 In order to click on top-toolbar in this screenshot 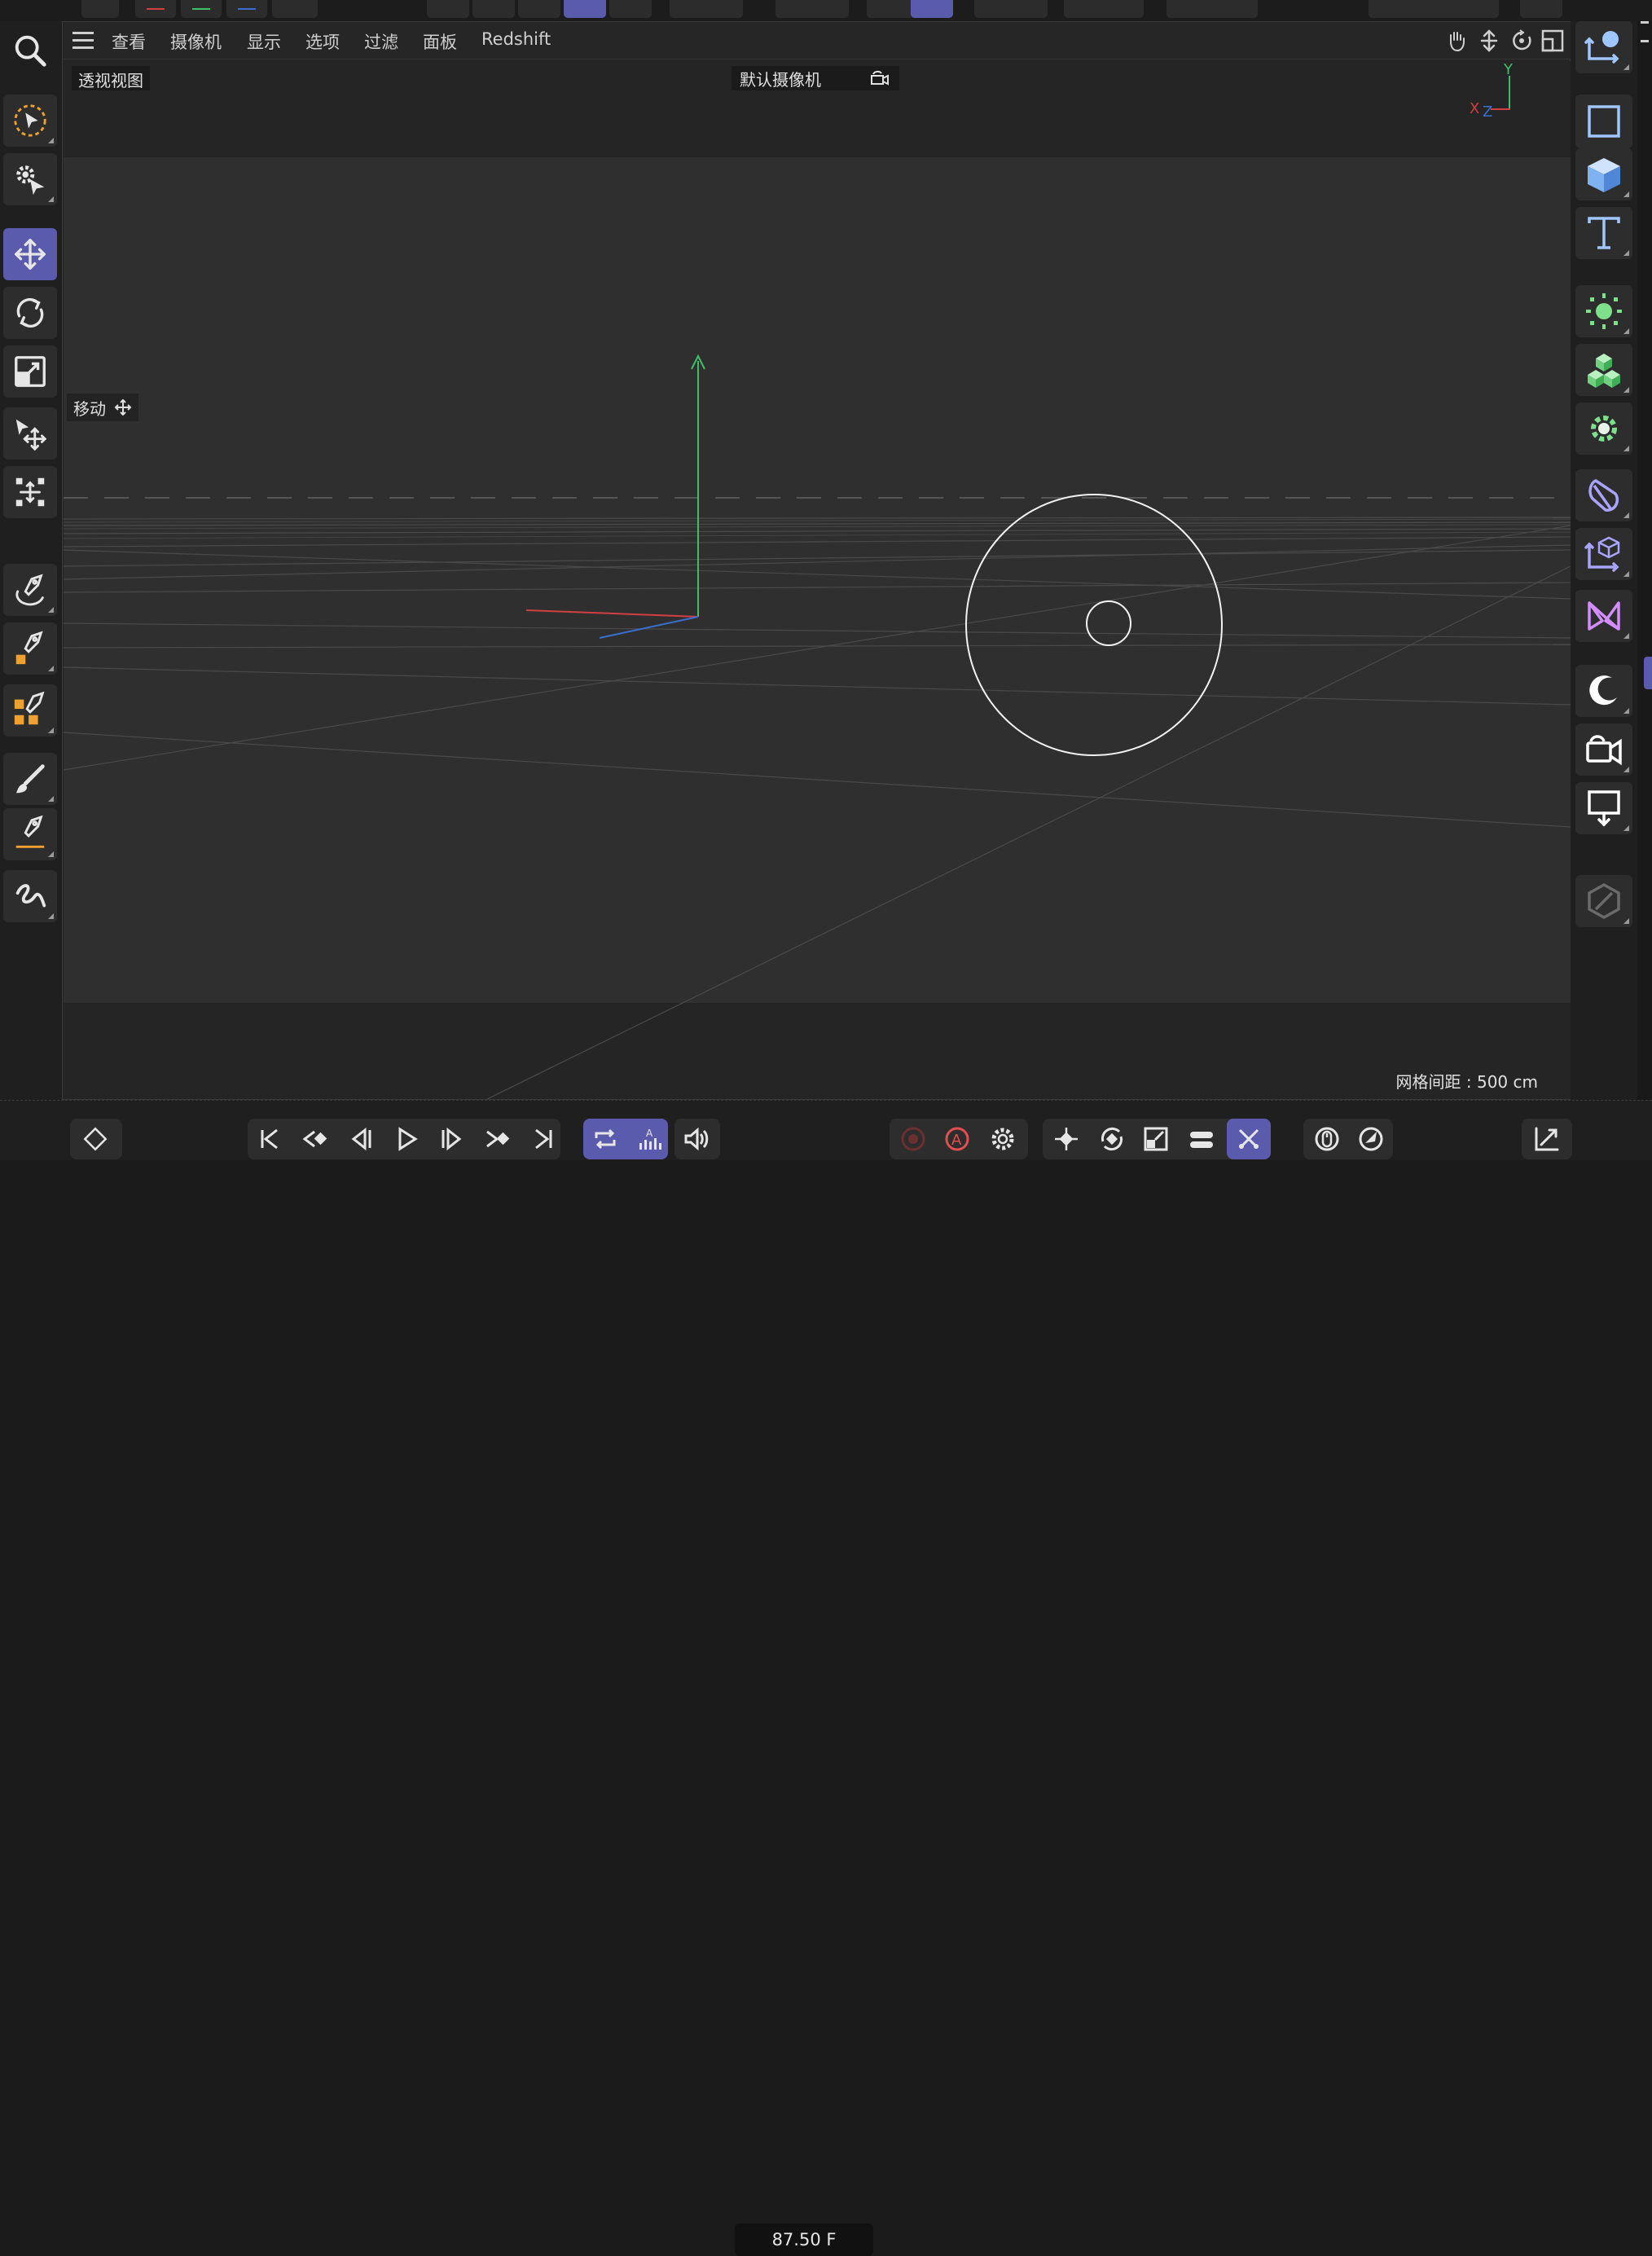, I will do `click(826, 10)`.